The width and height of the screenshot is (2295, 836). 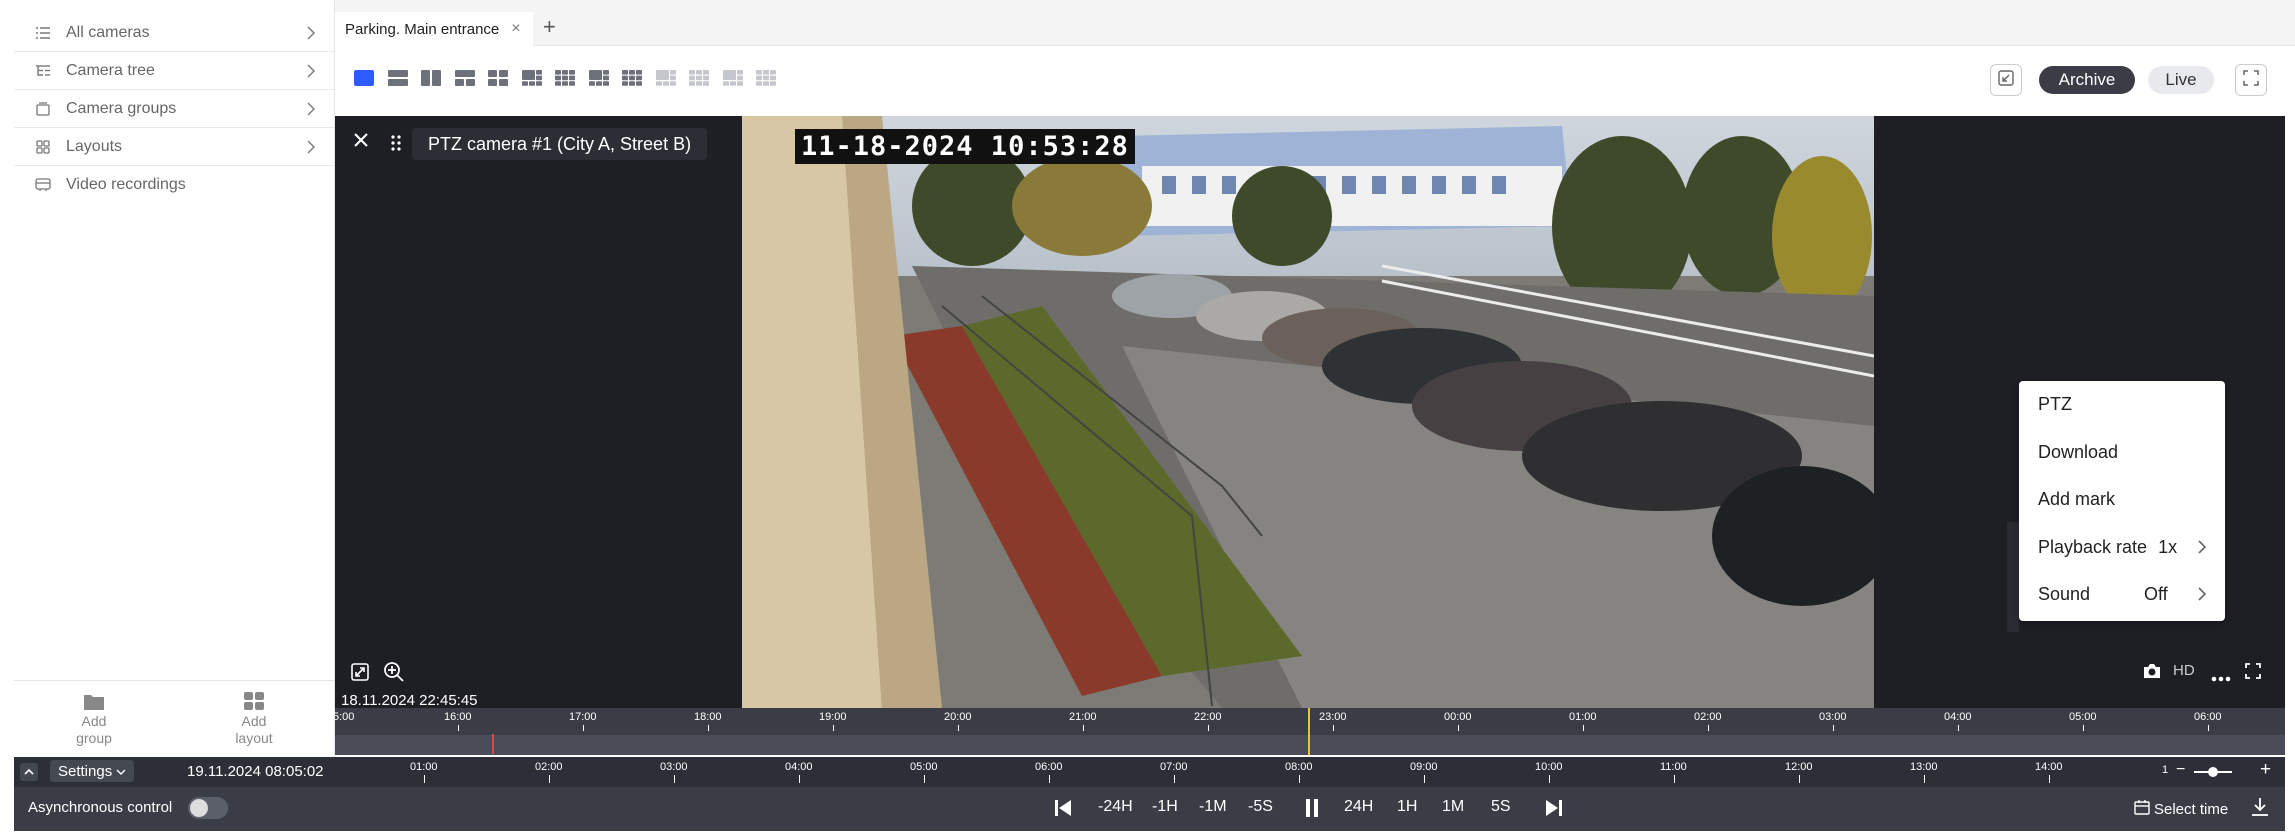 I want to click on camera-fullscreen-icon, so click(x=2253, y=673).